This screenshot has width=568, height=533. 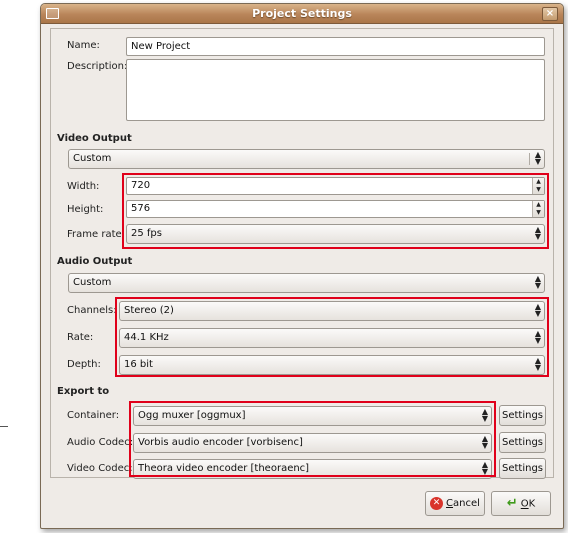 What do you see at coordinates (95, 261) in the screenshot?
I see `audio-output-header: Audio Output` at bounding box center [95, 261].